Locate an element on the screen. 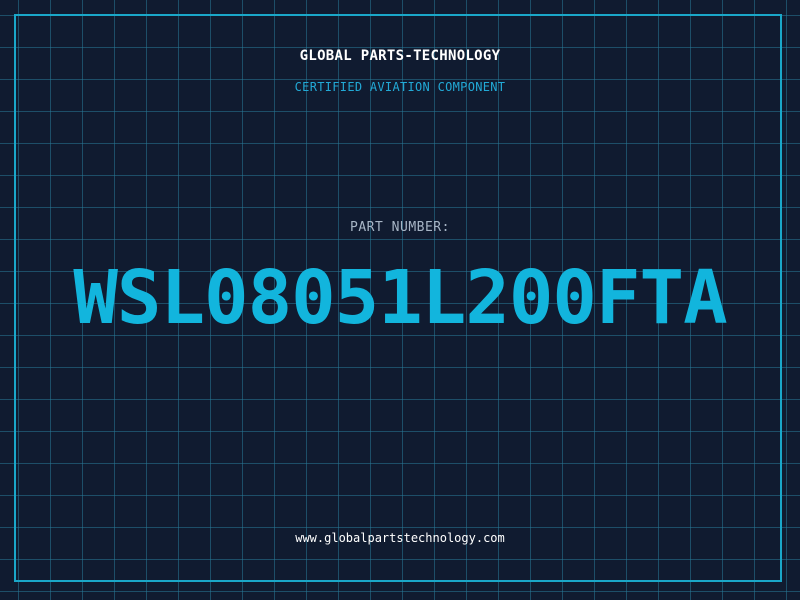 The image size is (800, 600). website-url: www.globalpartstechnology.com is located at coordinates (400, 538).